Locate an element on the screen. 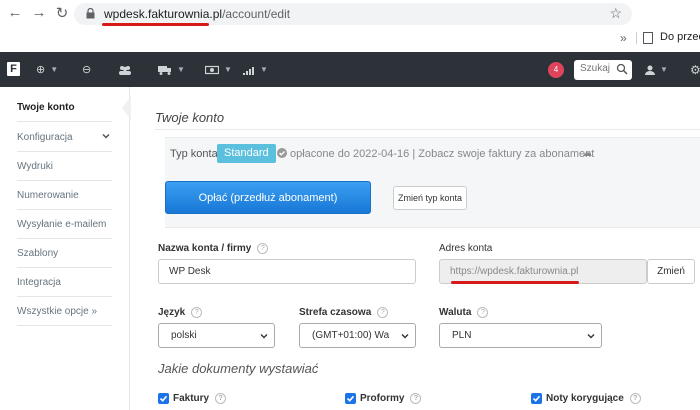 This screenshot has height=410, width=700. page-title: Twoje konto is located at coordinates (190, 117).